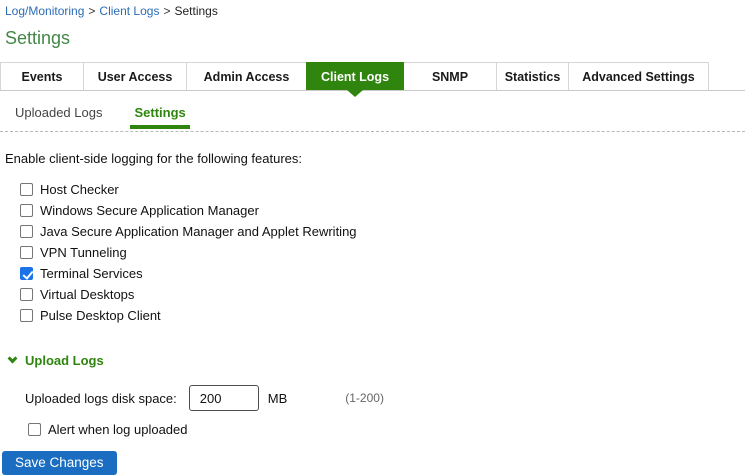 The image size is (745, 475). What do you see at coordinates (26, 315) in the screenshot?
I see `checkbox-pulse-desktop-client` at bounding box center [26, 315].